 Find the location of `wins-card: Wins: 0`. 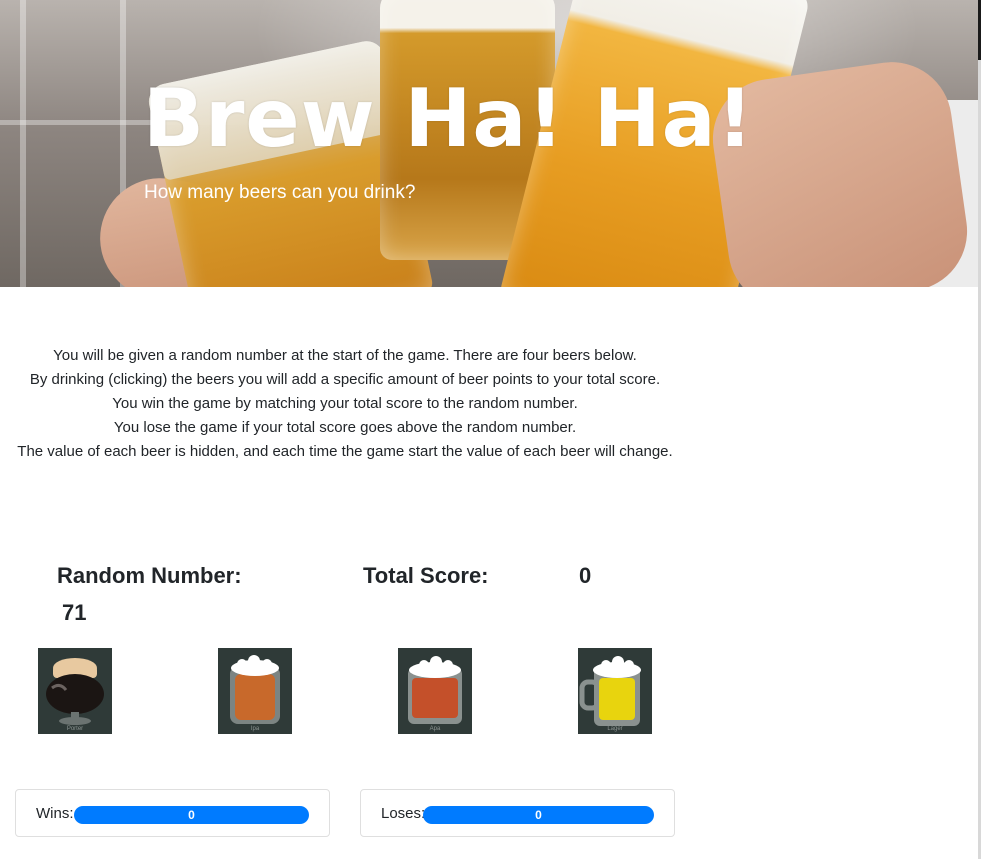

wins-card: Wins: 0 is located at coordinates (172, 813).